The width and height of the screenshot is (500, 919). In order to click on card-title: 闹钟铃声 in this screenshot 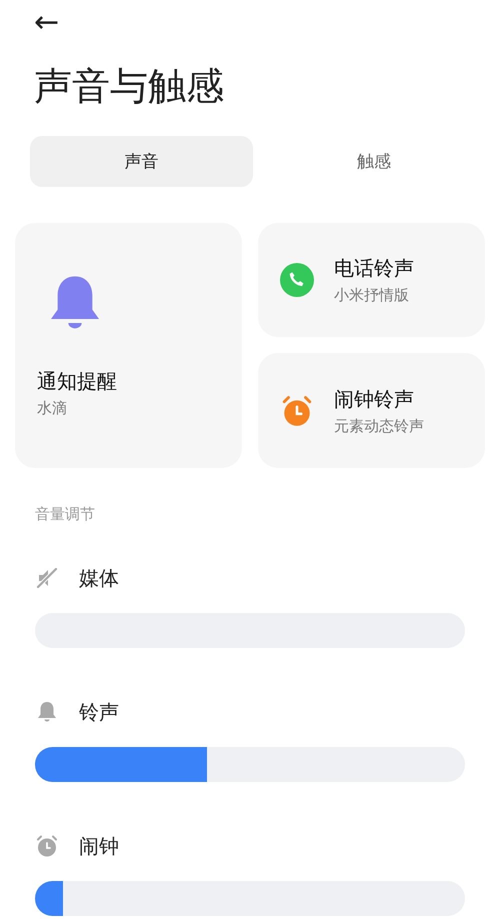, I will do `click(374, 399)`.